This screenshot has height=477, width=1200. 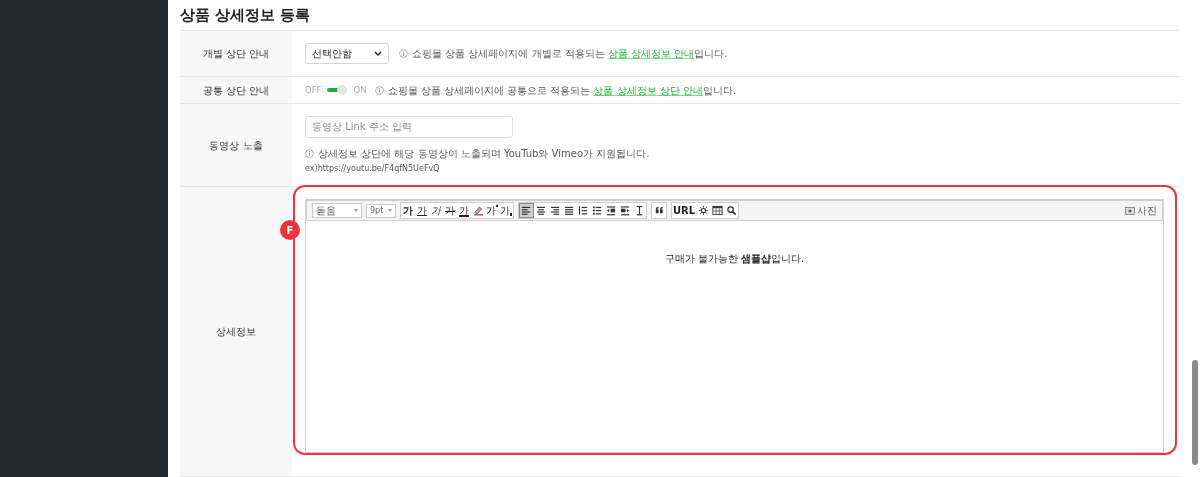 I want to click on on-label: ON, so click(x=360, y=90).